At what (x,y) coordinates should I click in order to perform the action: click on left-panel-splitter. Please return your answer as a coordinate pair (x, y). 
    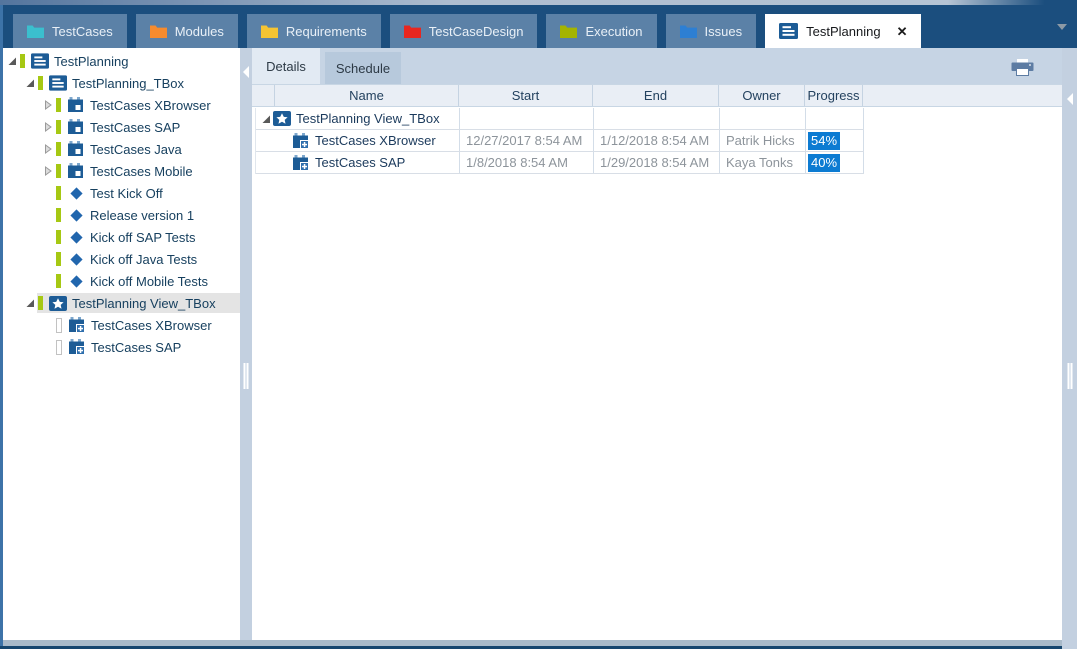
    Looking at the image, I should click on (246, 347).